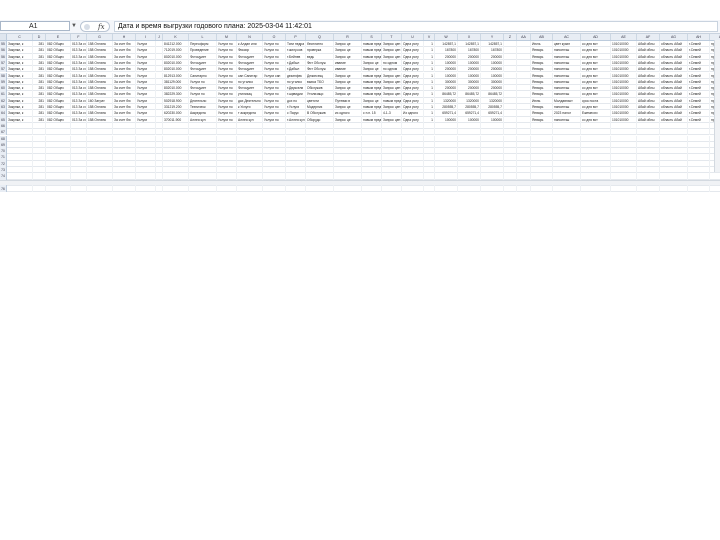 This screenshot has height=540, width=720. Describe the element at coordinates (79, 37) in the screenshot. I see `column-header-f: F` at that location.